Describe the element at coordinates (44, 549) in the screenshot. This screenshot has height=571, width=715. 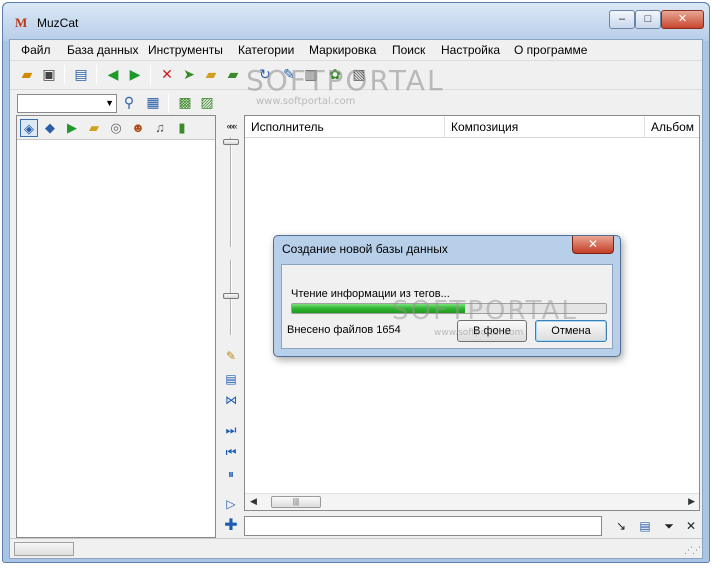
I see `status-progress` at that location.